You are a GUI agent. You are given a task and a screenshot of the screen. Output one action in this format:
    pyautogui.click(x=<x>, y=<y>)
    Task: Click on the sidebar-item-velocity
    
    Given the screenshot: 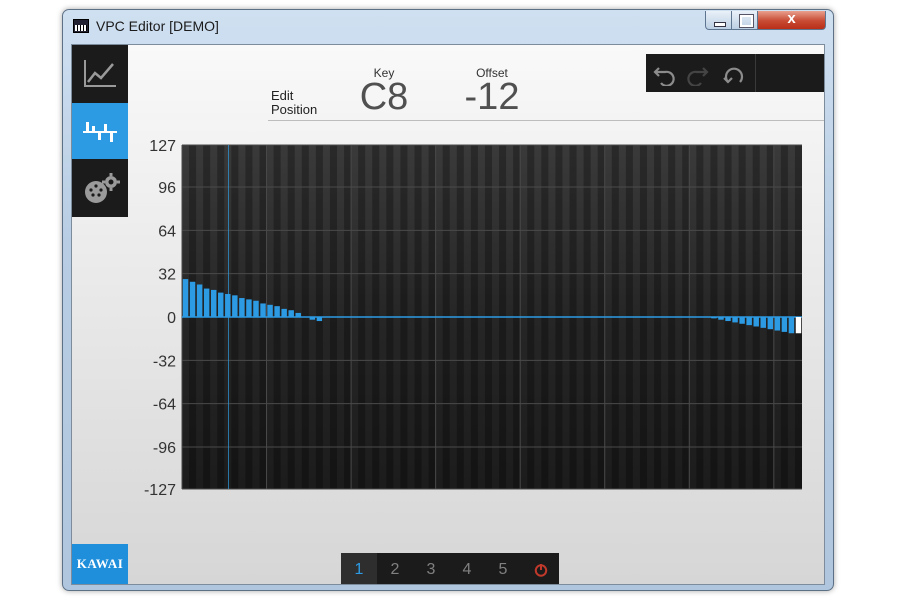 What is the action you would take?
    pyautogui.click(x=100, y=131)
    